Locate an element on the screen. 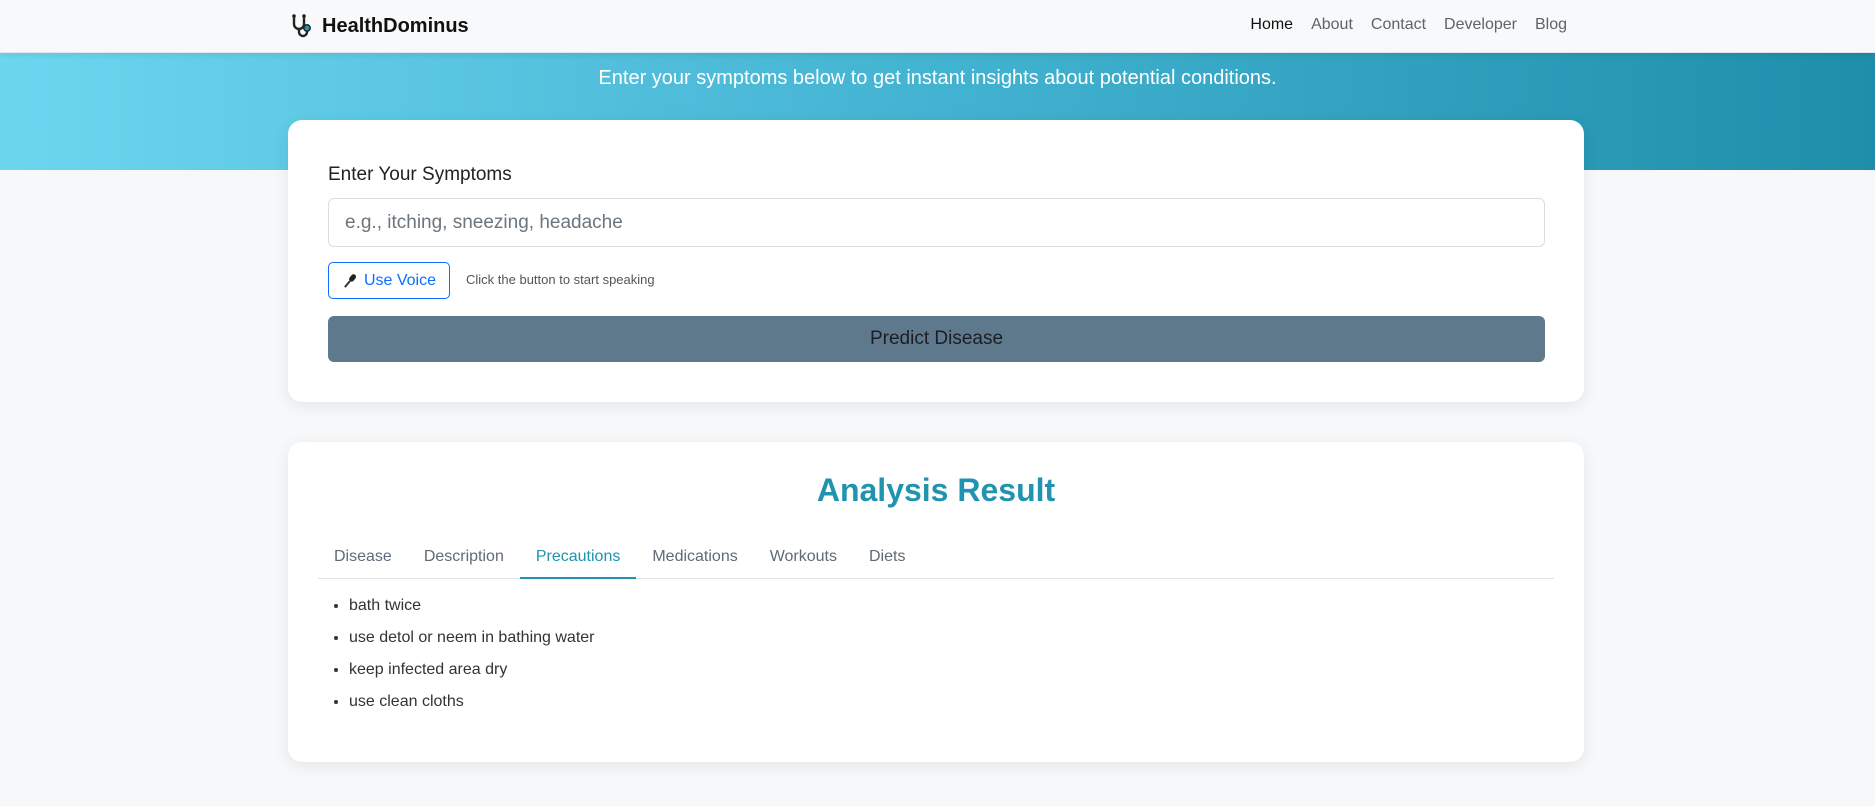 The height and width of the screenshot is (806, 1875). nav-link-developer: Developer is located at coordinates (1480, 25).